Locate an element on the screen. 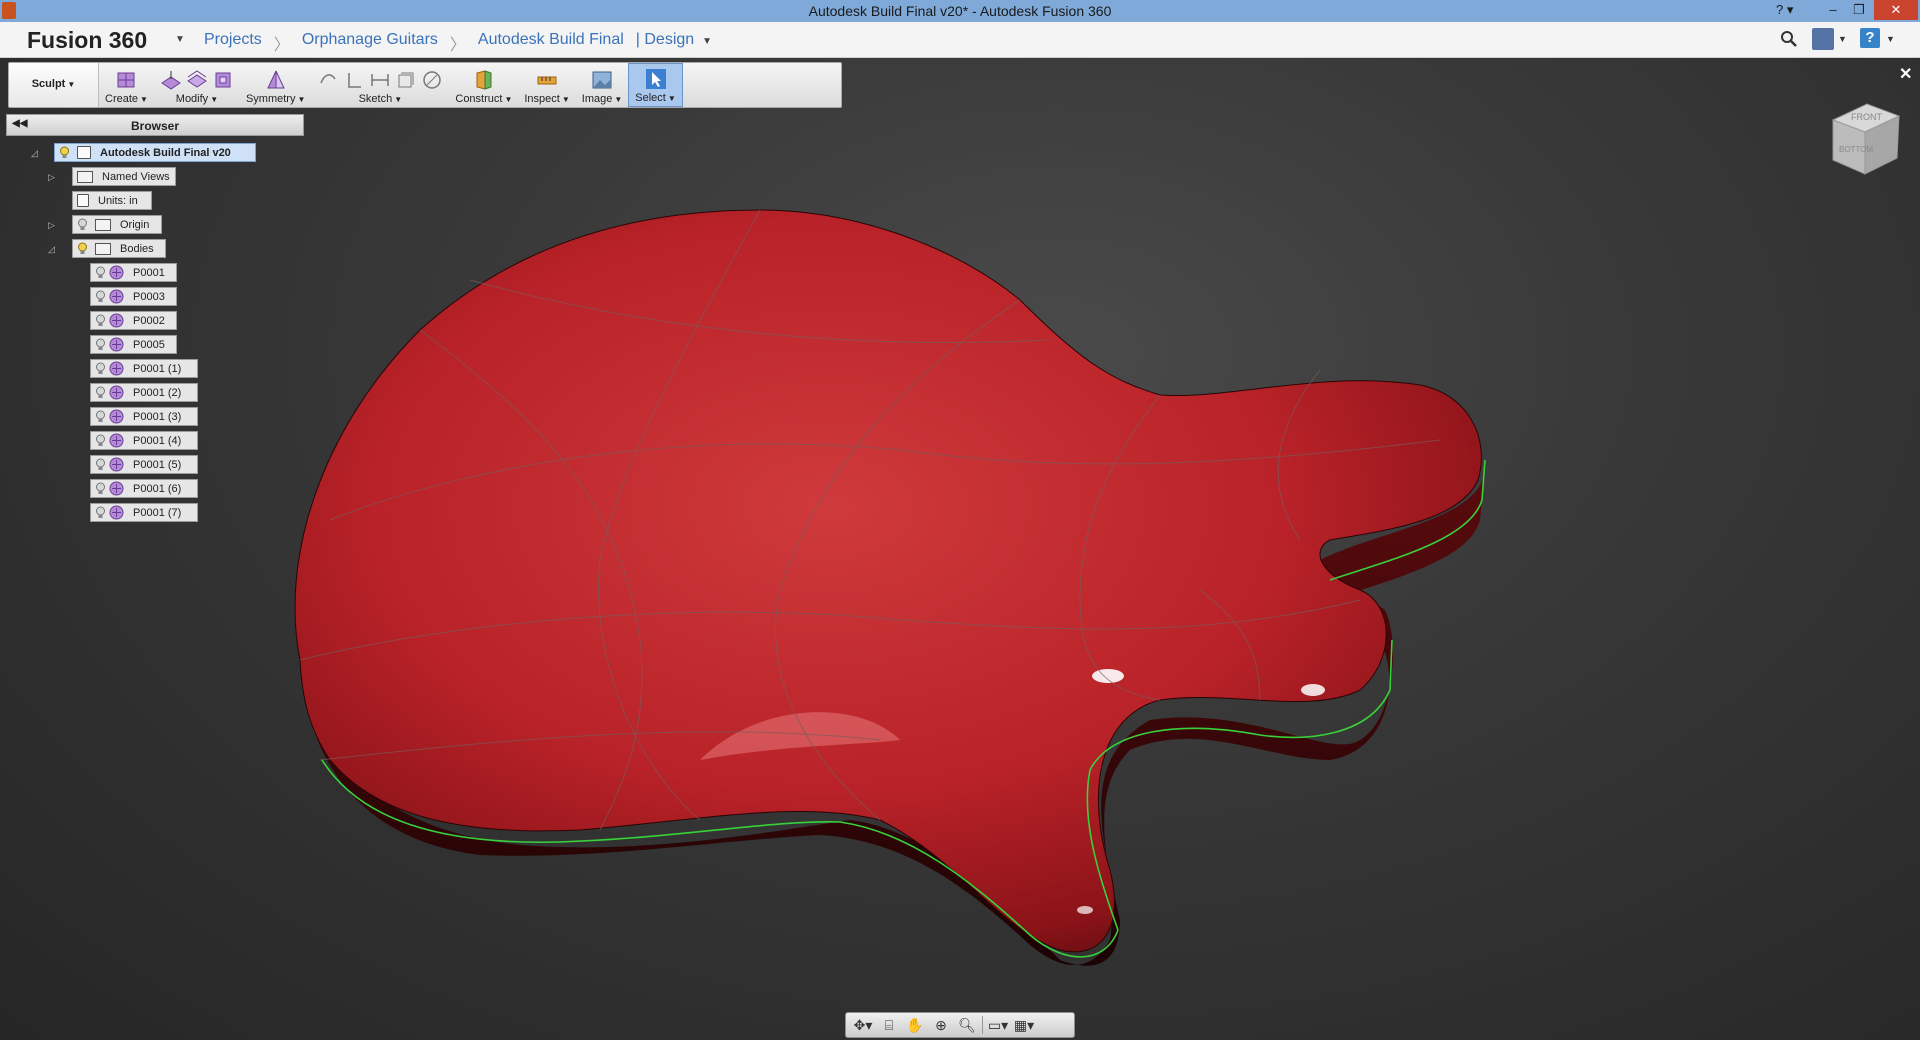  component-icon is located at coordinates (84, 152).